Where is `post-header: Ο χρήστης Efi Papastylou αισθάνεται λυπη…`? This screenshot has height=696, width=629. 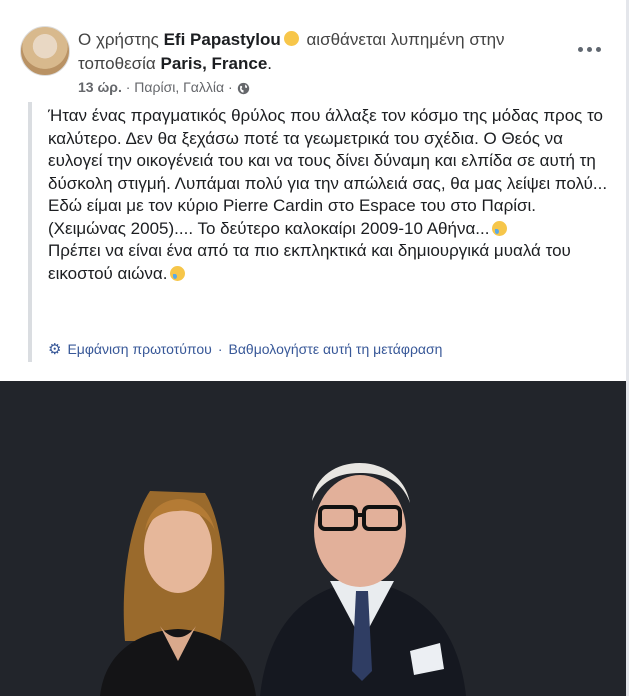 post-header: Ο χρήστης Efi Papastylou αισθάνεται λυπη… is located at coordinates (315, 62).